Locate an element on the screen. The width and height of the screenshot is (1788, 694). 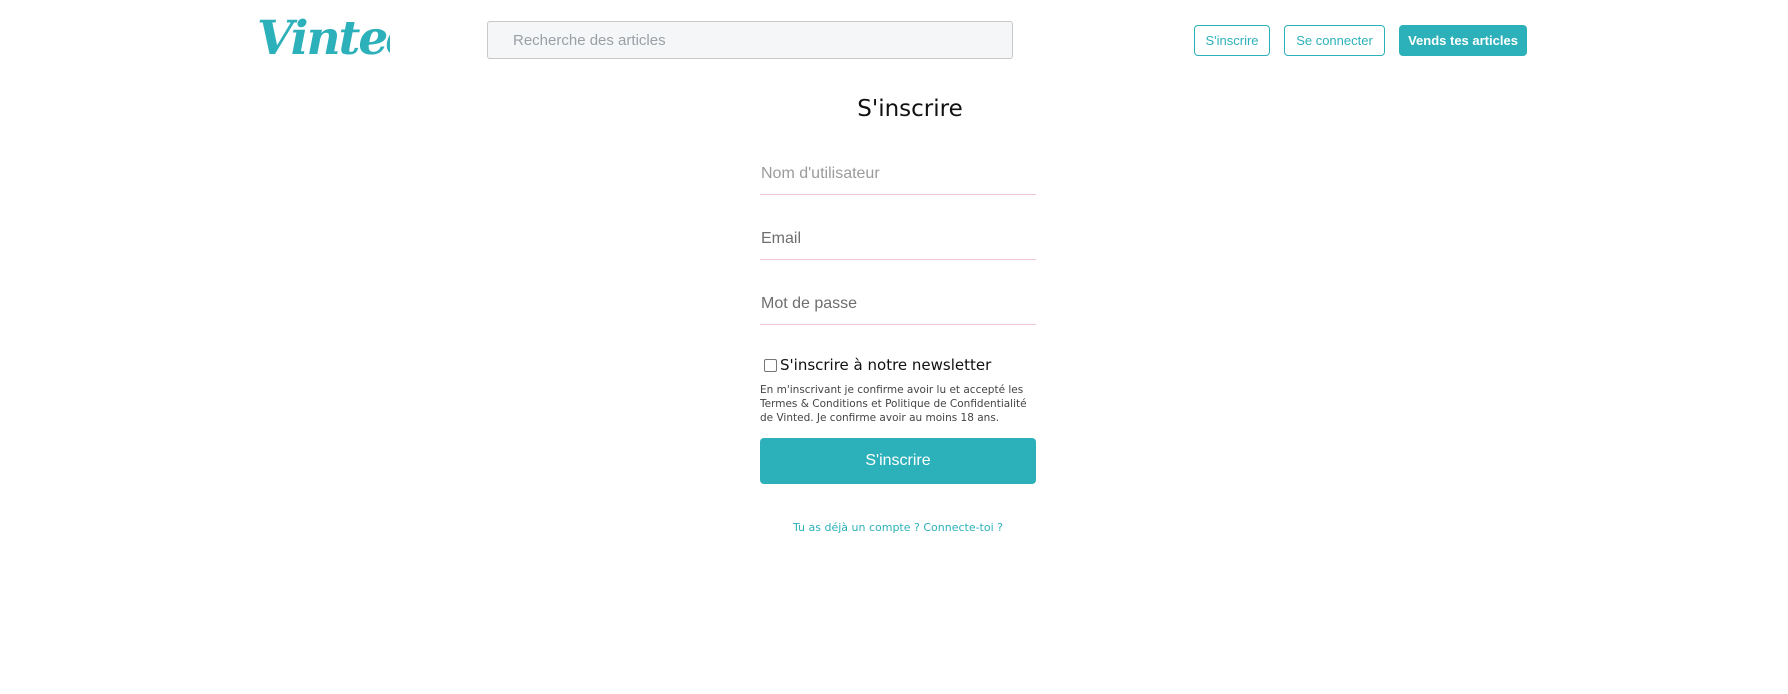
signup-submit-button: S'inscrire is located at coordinates (898, 461).